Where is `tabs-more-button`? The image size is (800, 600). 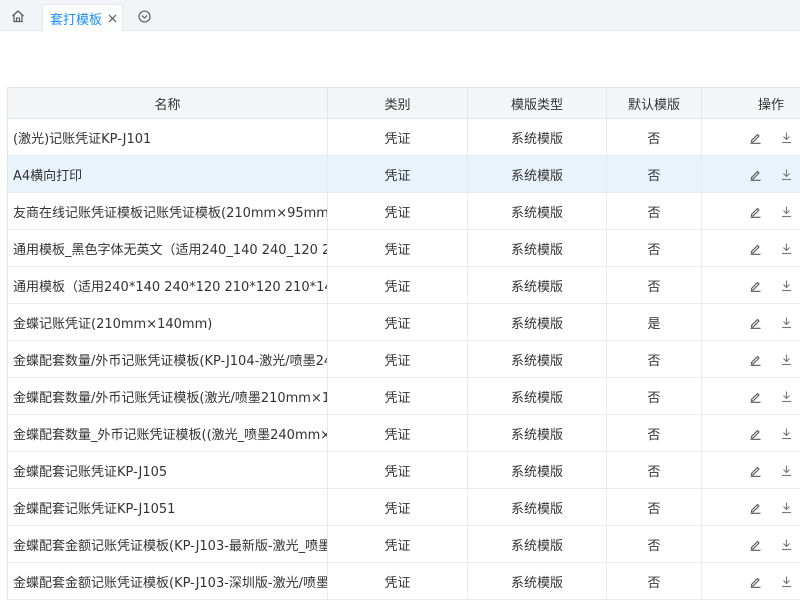
tabs-more-button is located at coordinates (144, 16).